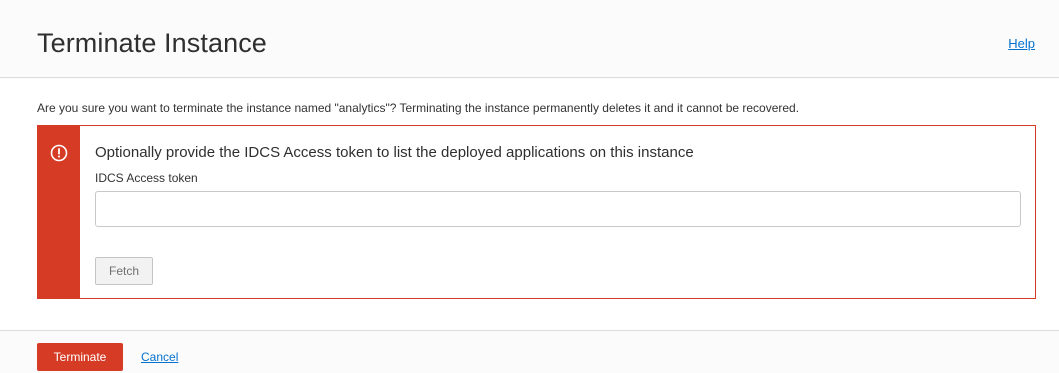 This screenshot has width=1059, height=373. I want to click on dialog-footer: Terminate Cancel, so click(529, 351).